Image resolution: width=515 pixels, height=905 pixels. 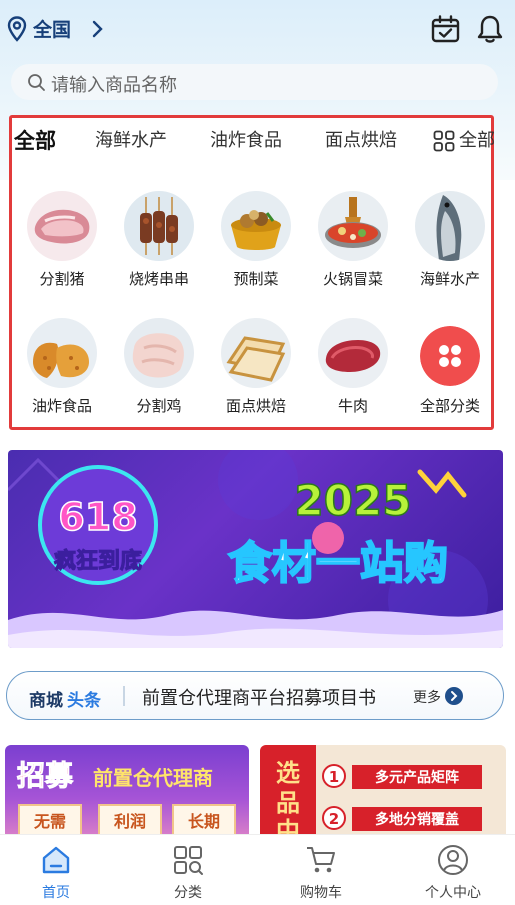 I want to click on tab-profile: 个人中心, so click(x=452, y=870).